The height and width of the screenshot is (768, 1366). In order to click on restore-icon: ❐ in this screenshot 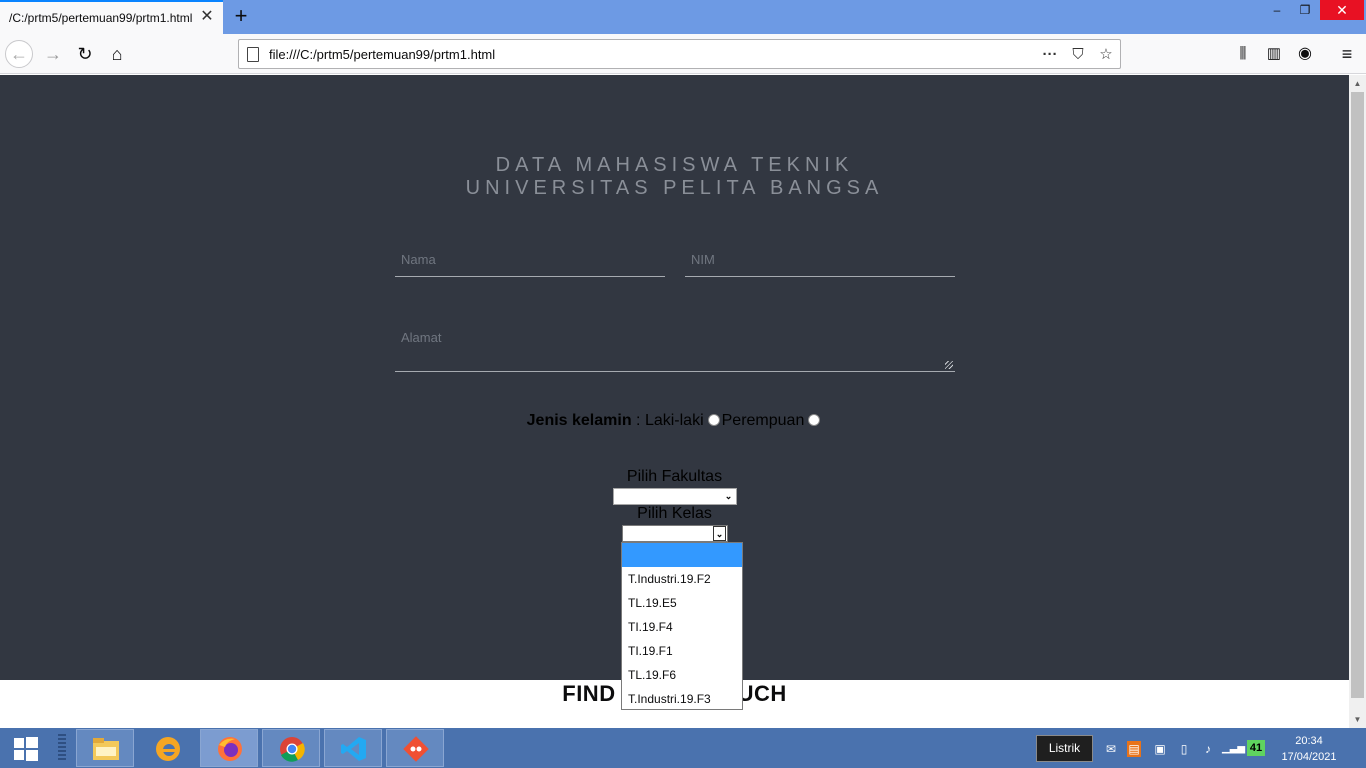, I will do `click(1305, 10)`.